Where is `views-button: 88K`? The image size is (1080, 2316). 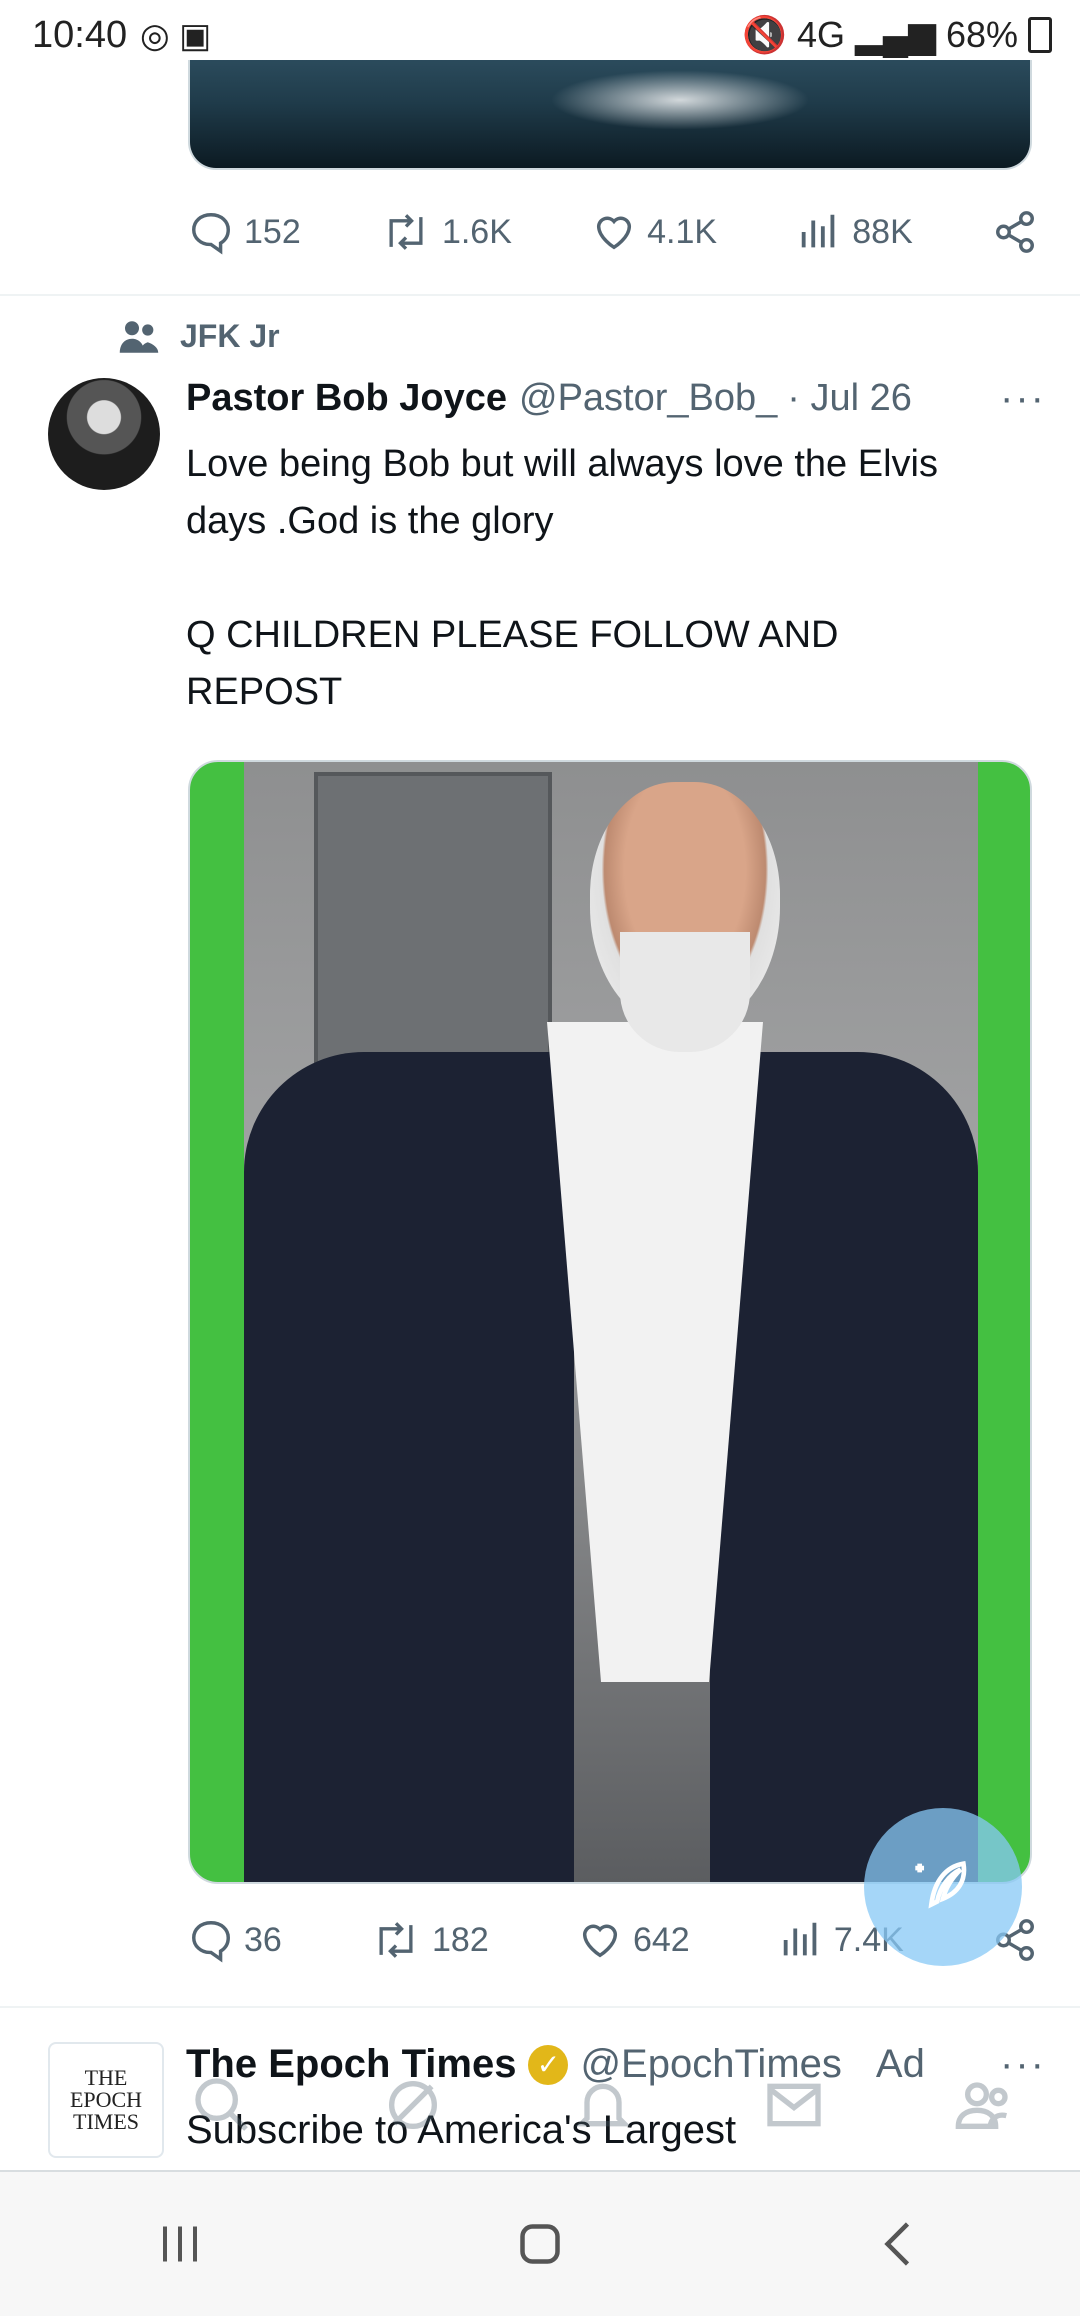 views-button: 88K is located at coordinates (854, 232).